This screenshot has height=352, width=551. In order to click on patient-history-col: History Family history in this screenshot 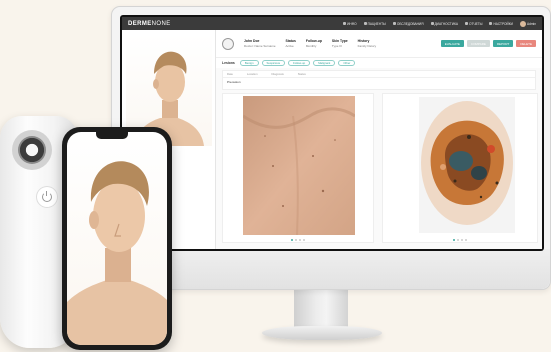, I will do `click(367, 43)`.